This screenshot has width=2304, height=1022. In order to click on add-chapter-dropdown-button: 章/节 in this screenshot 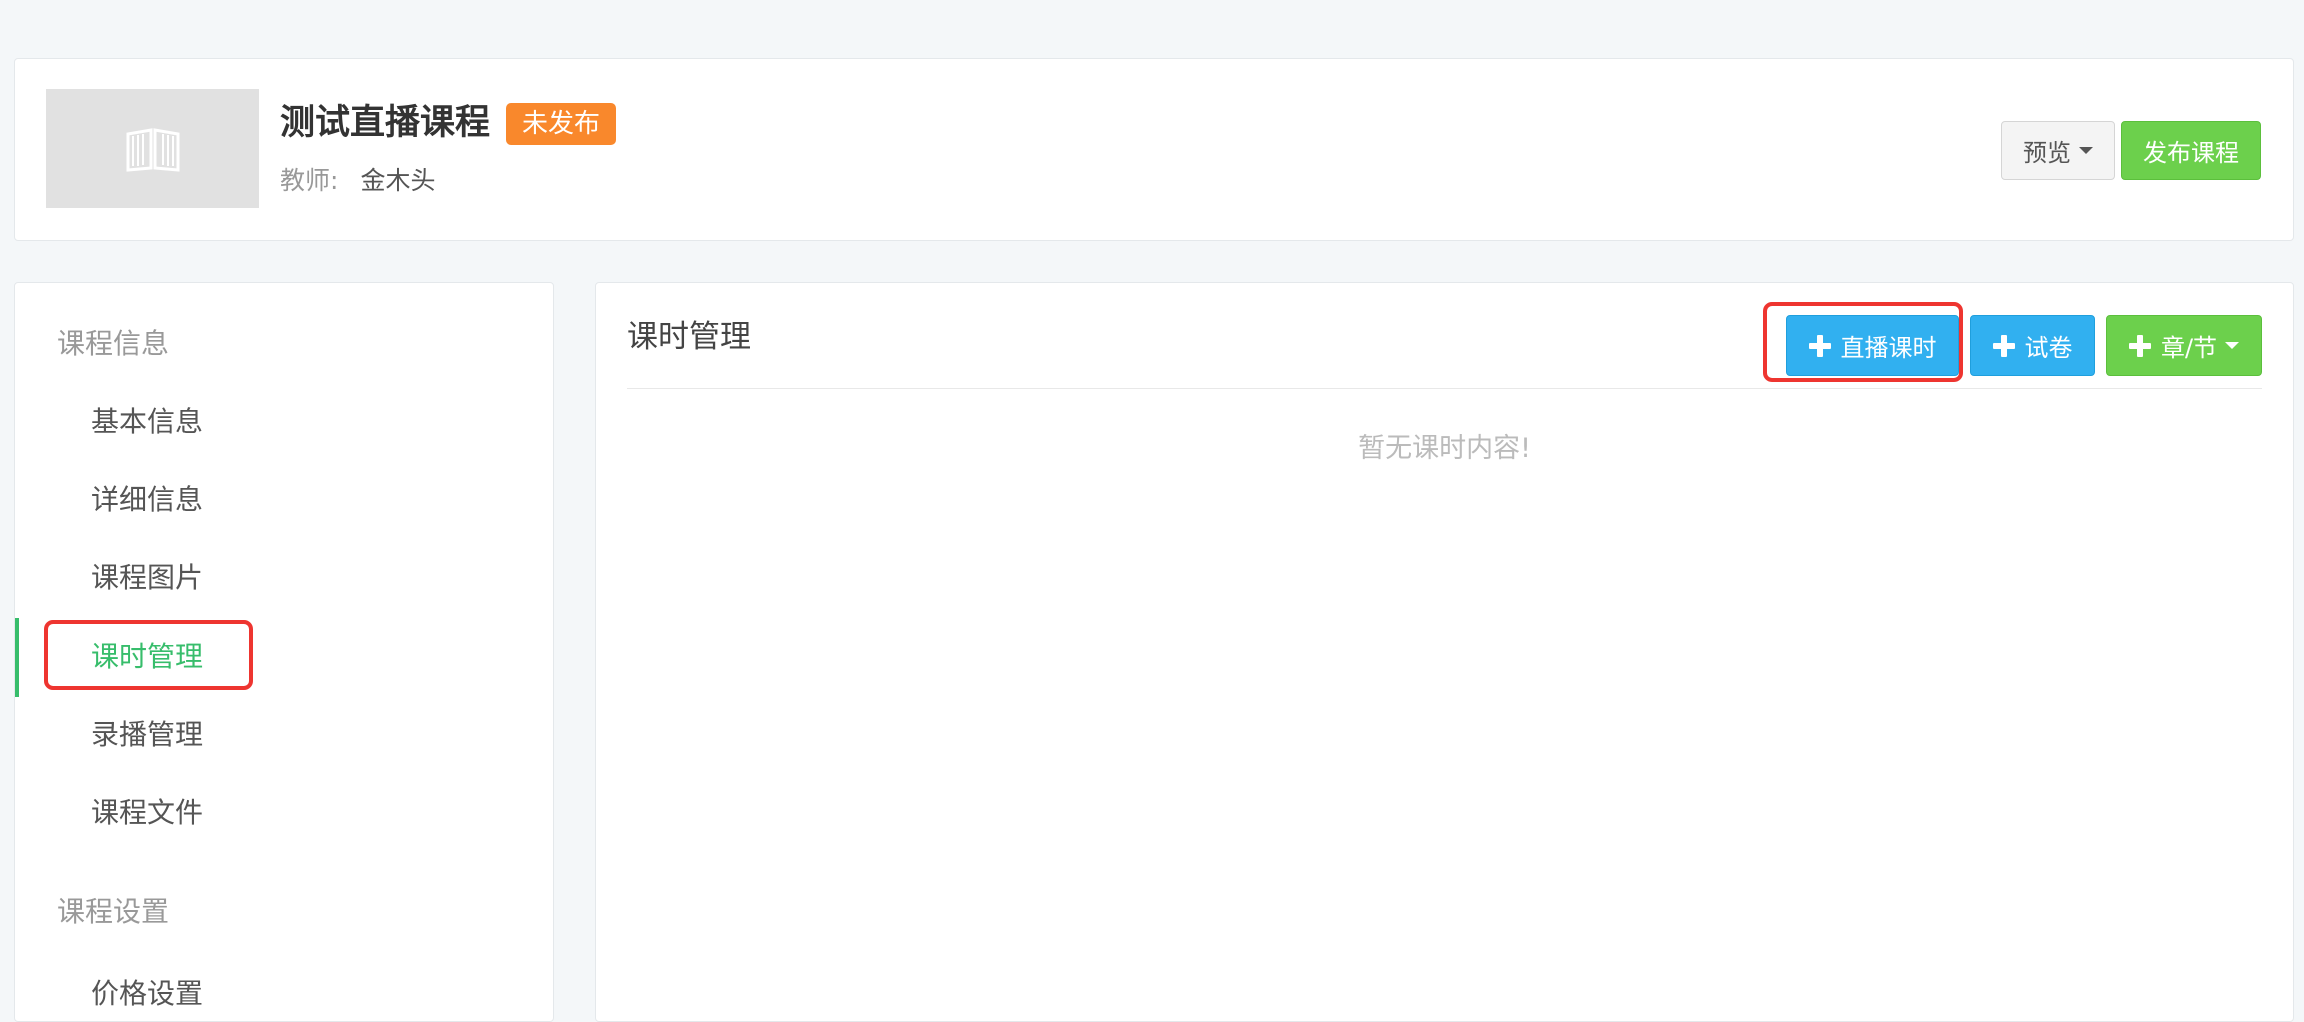, I will do `click(2184, 345)`.